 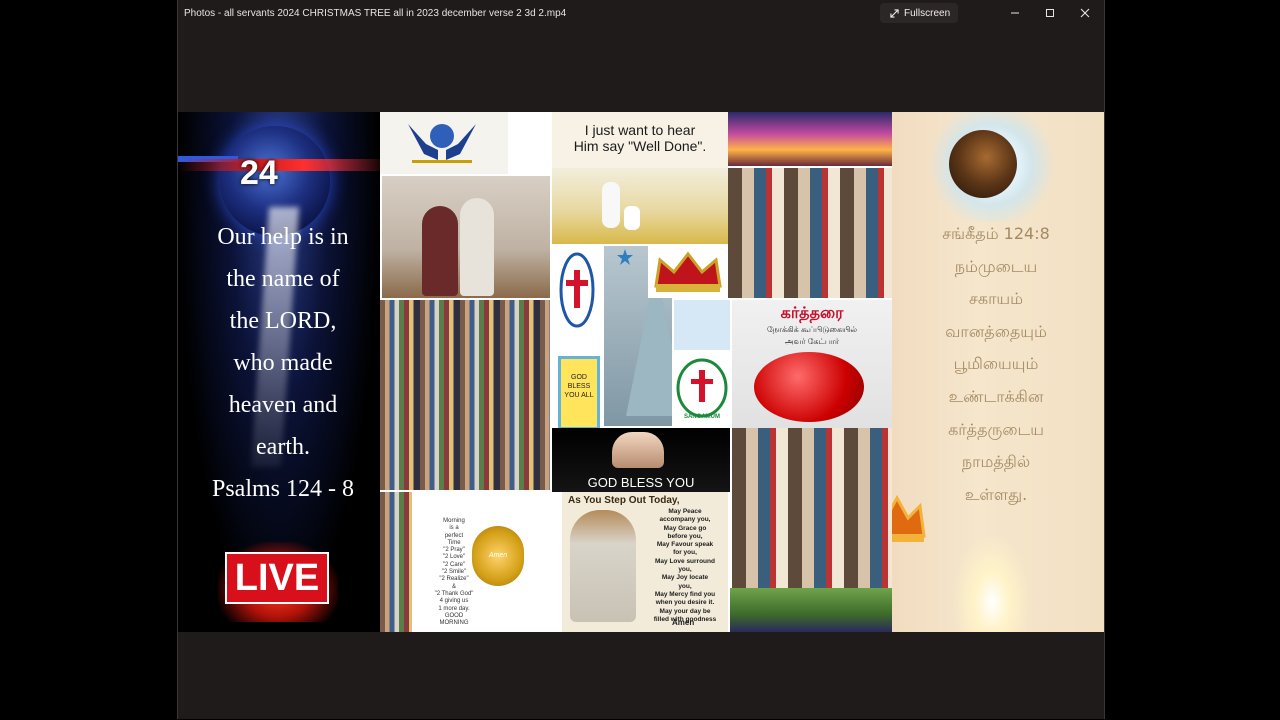 What do you see at coordinates (259, 173) in the screenshot?
I see `channel-number: 24` at bounding box center [259, 173].